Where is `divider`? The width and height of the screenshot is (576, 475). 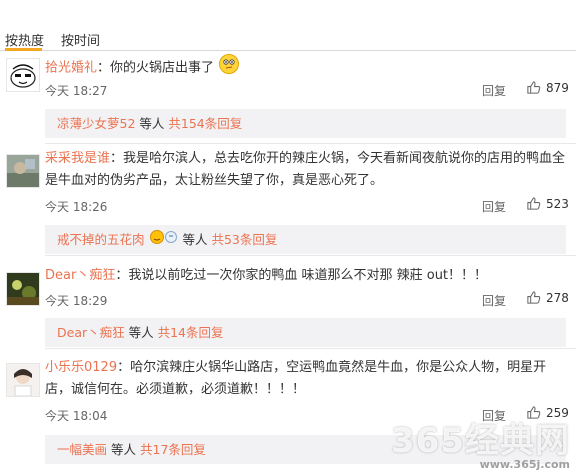 divider is located at coordinates (310, 143).